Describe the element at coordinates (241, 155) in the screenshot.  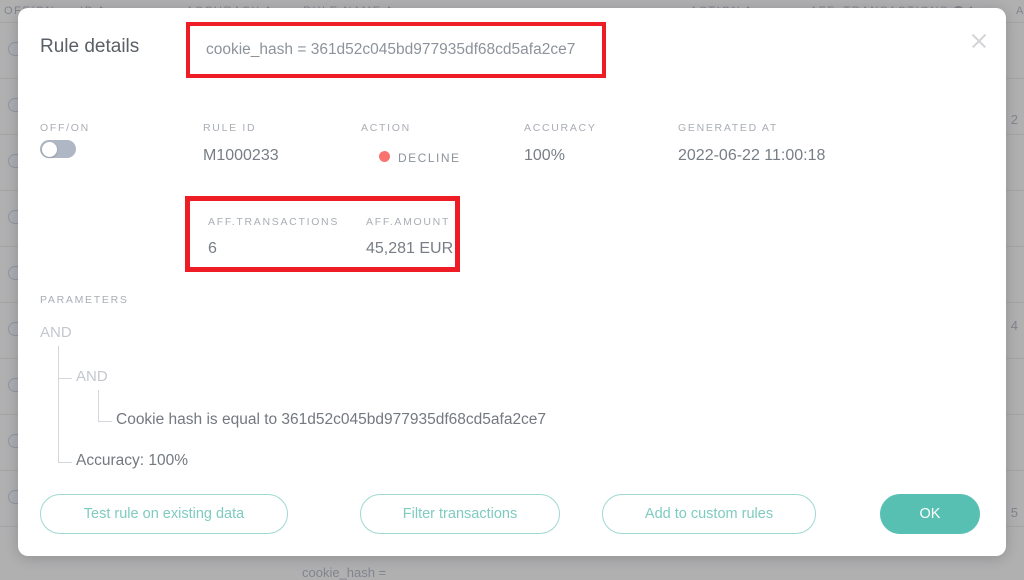
I see `rule-id-value: M1000233` at that location.